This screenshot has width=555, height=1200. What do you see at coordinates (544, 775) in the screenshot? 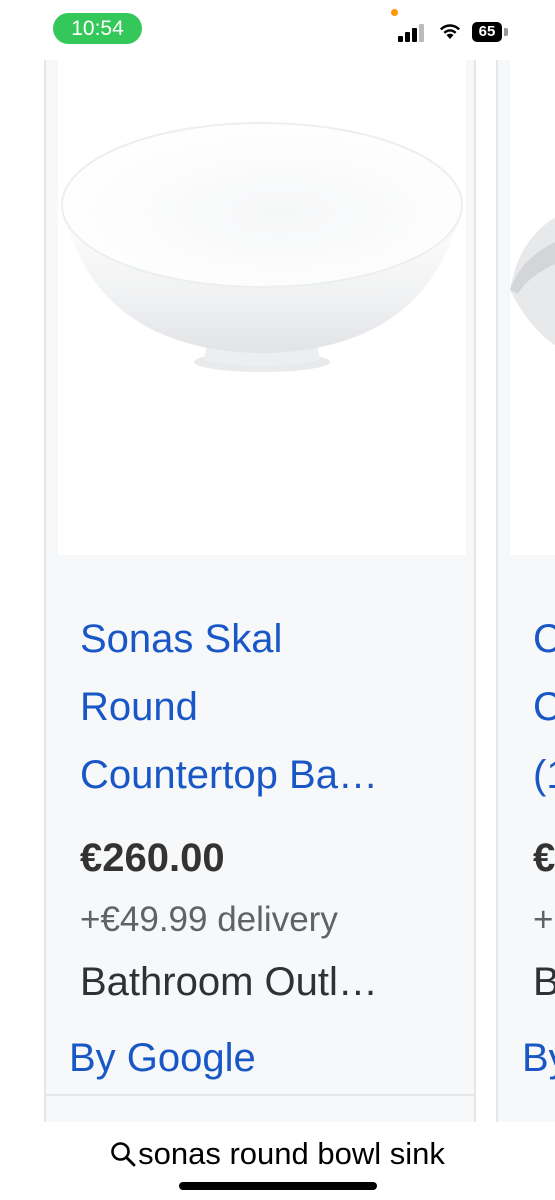
I see `next-title-line-3: (1` at bounding box center [544, 775].